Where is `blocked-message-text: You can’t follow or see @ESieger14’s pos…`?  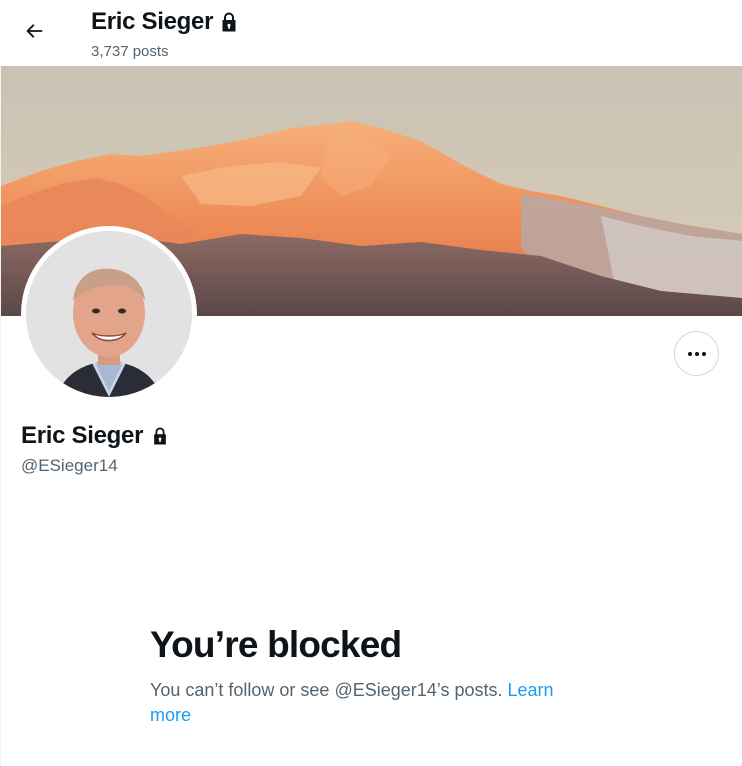
blocked-message-text: You can’t follow or see @ESieger14’s pos… is located at coordinates (329, 690).